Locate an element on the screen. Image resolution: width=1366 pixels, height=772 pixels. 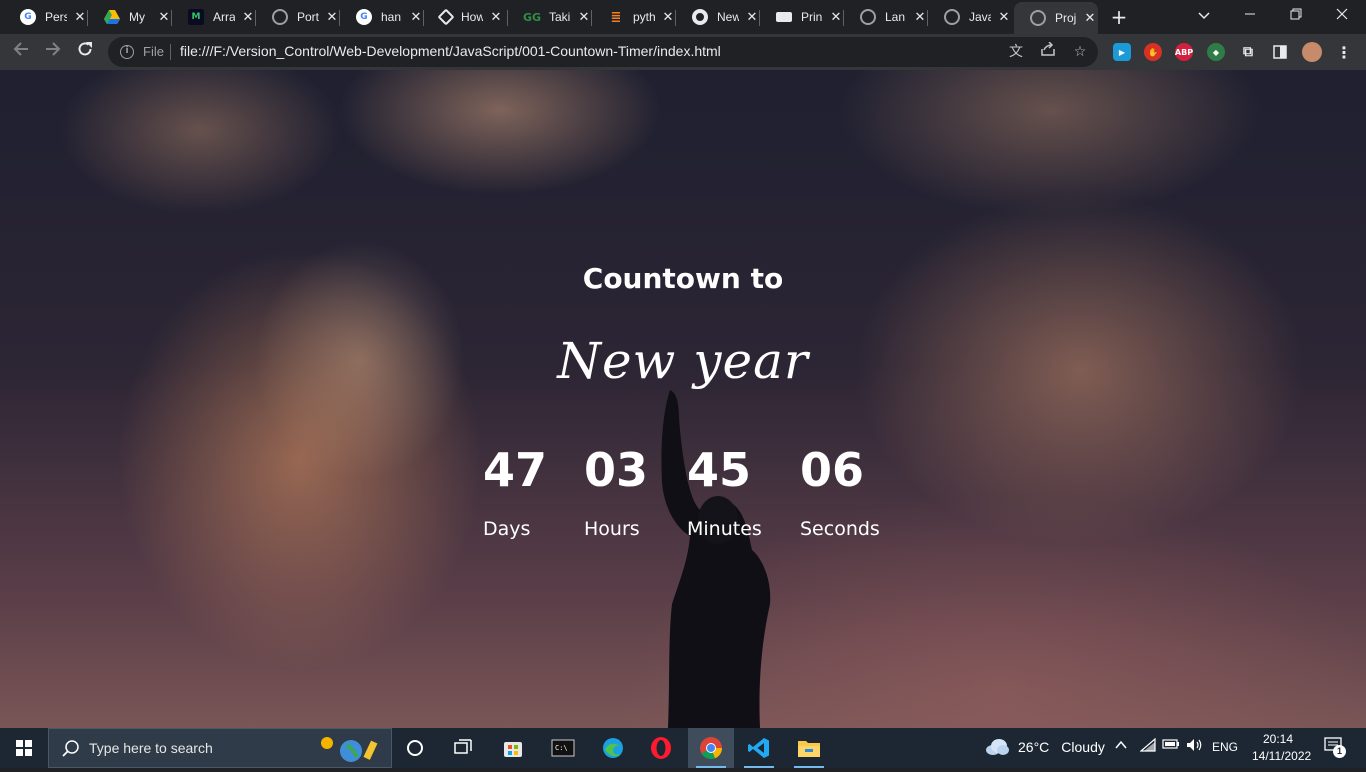
wifi-icon is located at coordinates (1147, 744).